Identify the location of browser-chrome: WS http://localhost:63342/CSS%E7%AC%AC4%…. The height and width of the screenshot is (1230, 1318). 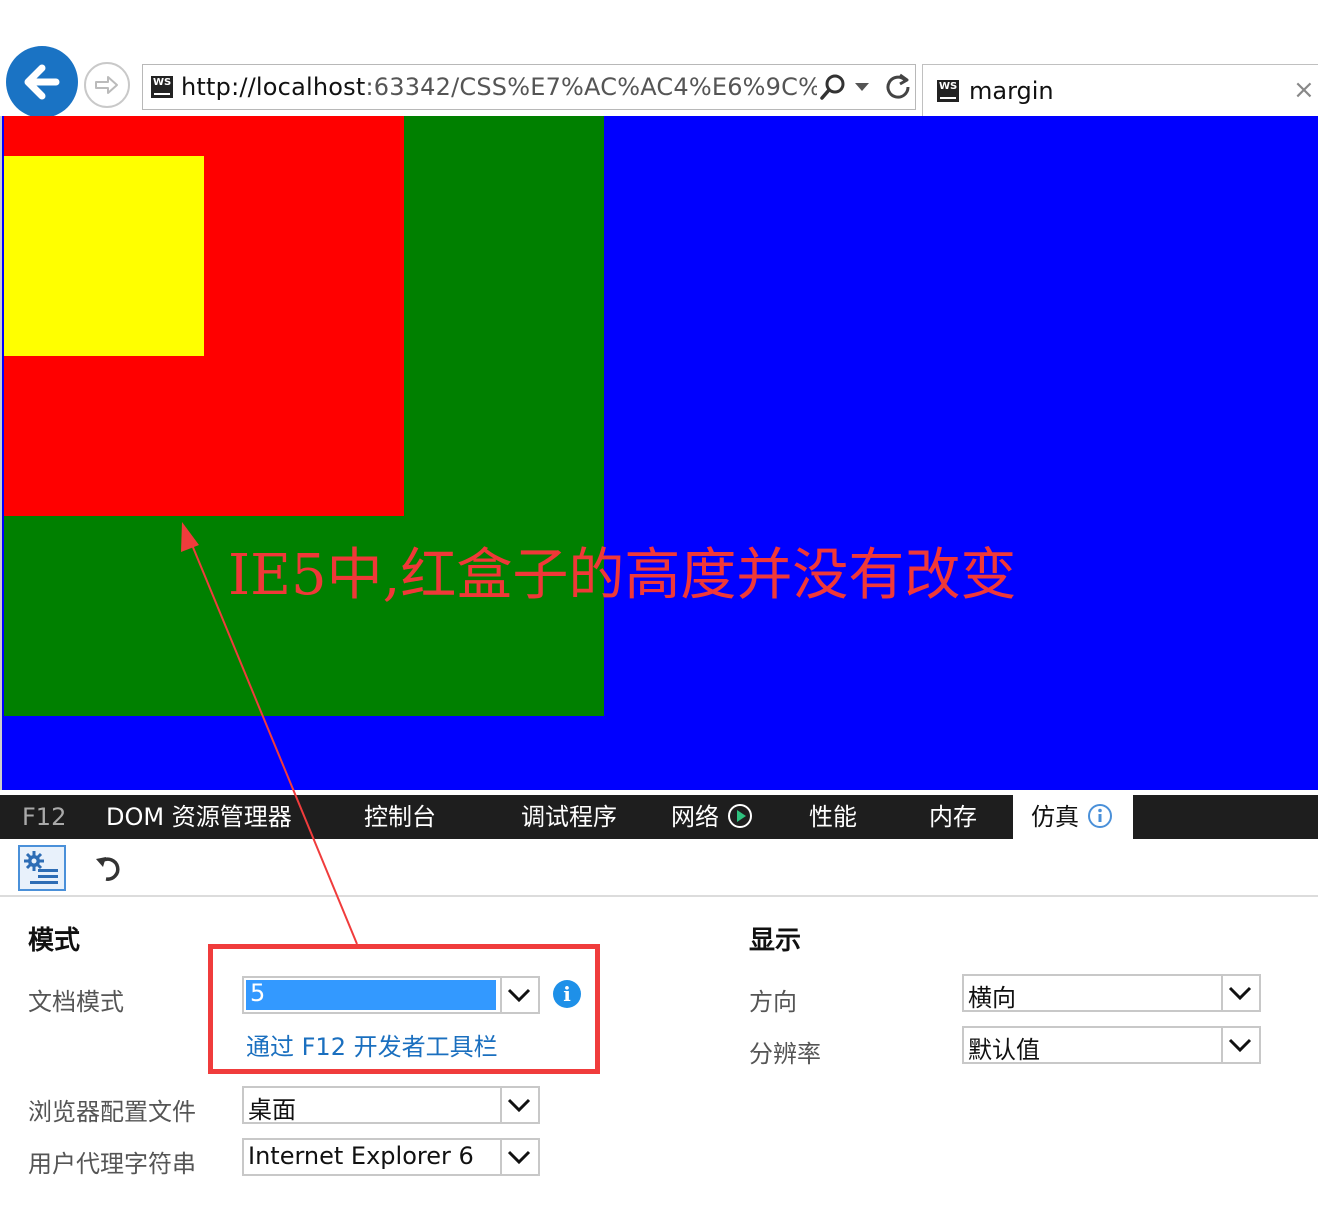
(659, 59).